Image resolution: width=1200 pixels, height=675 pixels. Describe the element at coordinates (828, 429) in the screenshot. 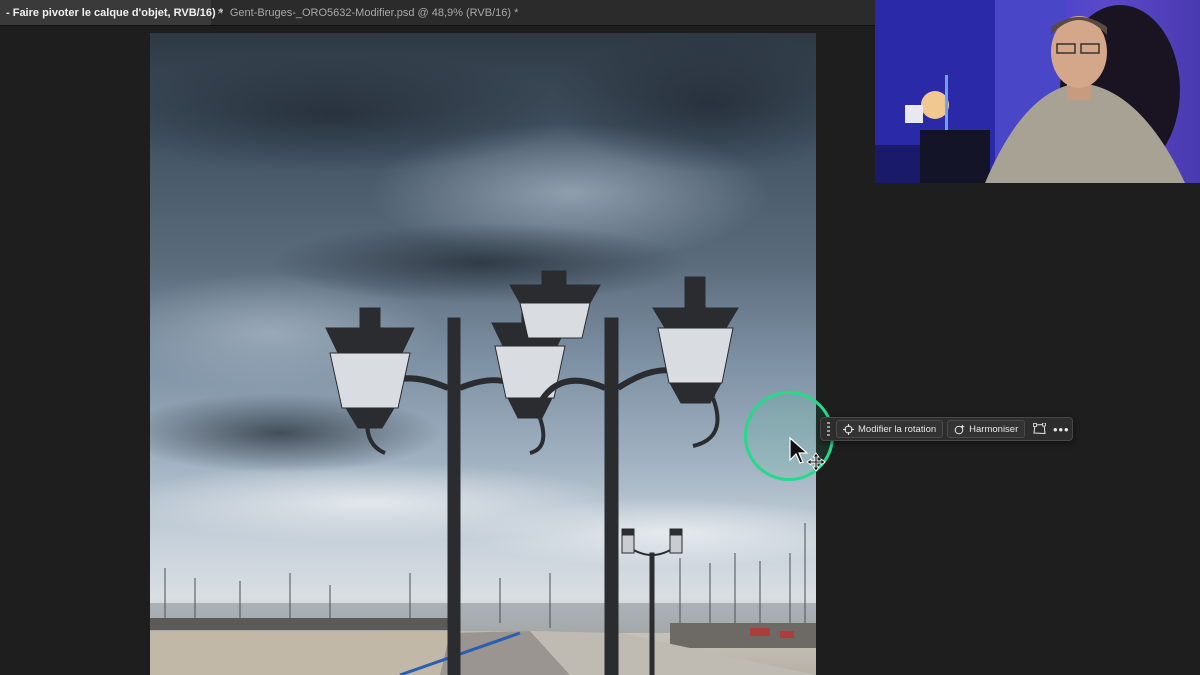

I see `grip-icon` at that location.